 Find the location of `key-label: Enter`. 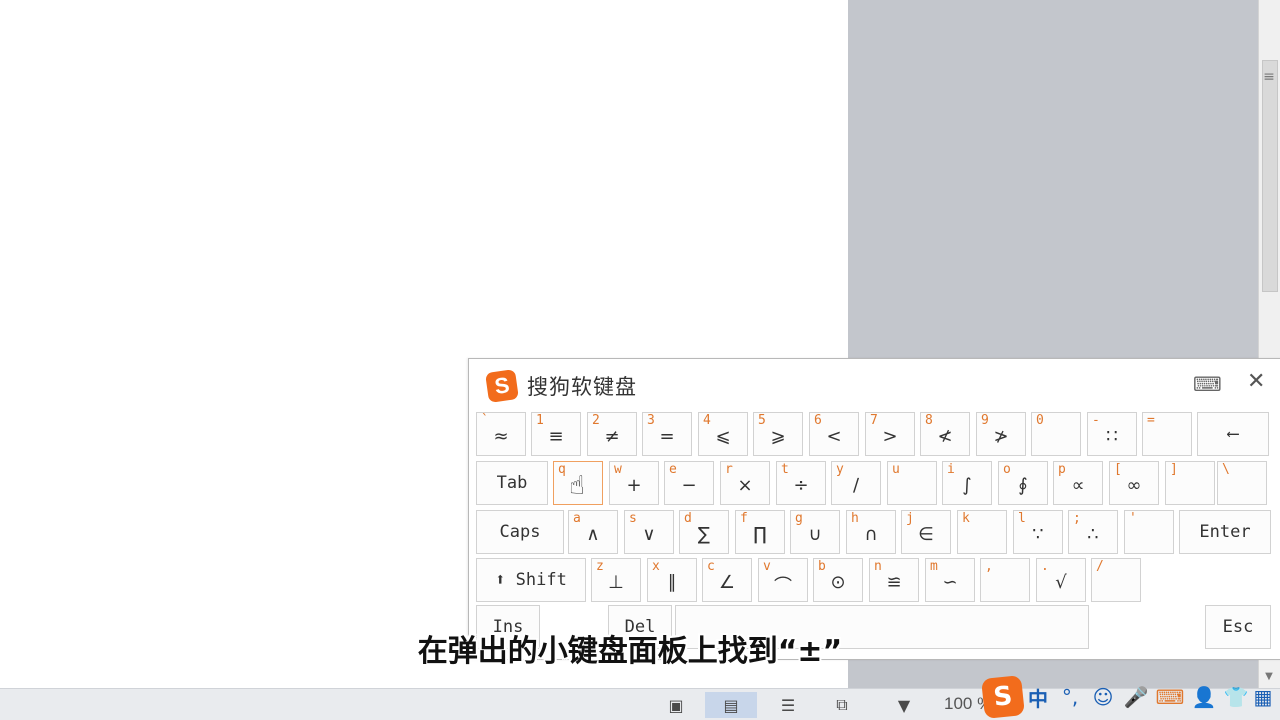

key-label: Enter is located at coordinates (1225, 532).